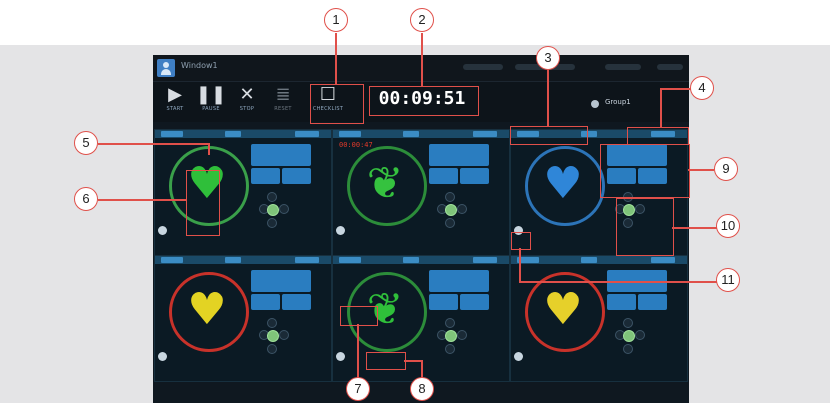  I want to click on callout-1: 1, so click(336, 20).